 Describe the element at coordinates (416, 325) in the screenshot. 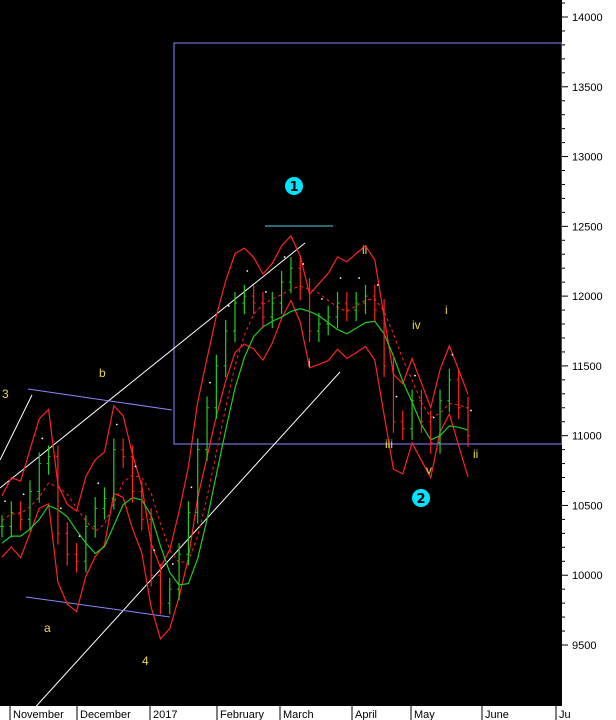

I see `wave-label: iv` at that location.